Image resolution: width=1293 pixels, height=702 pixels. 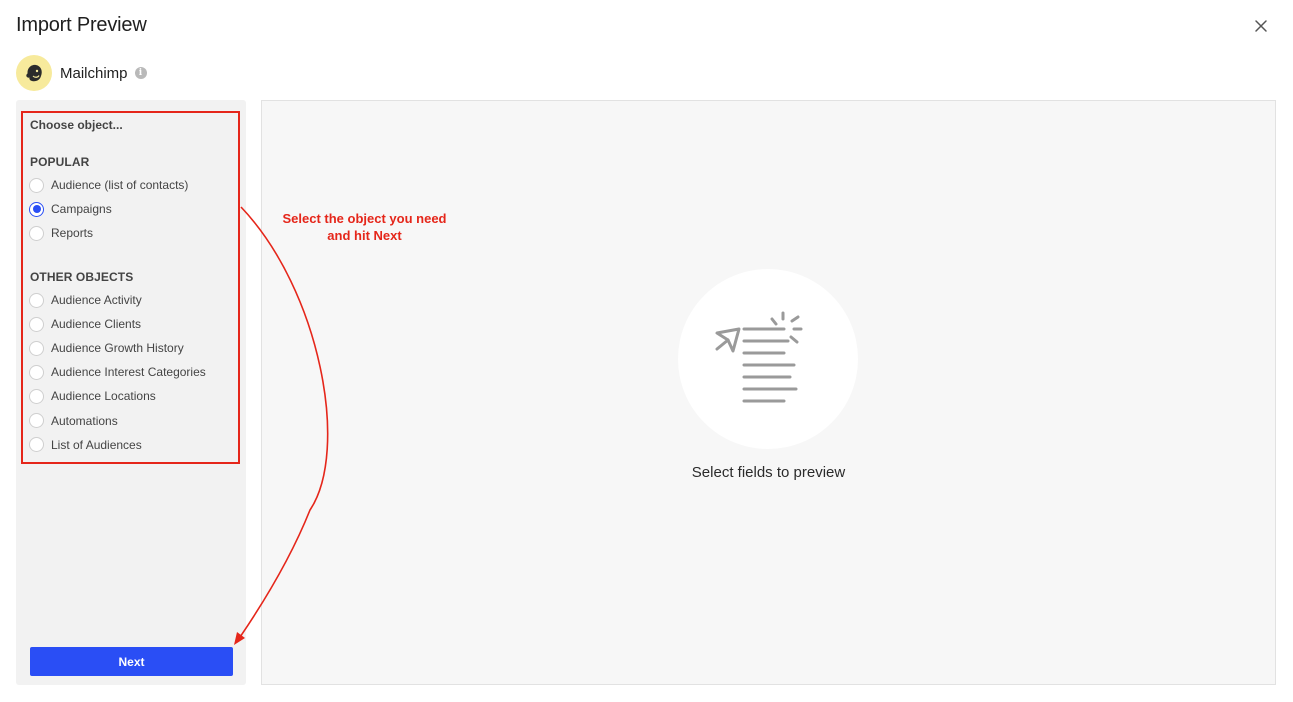 I want to click on option-label: Audience Growth History, so click(x=117, y=348).